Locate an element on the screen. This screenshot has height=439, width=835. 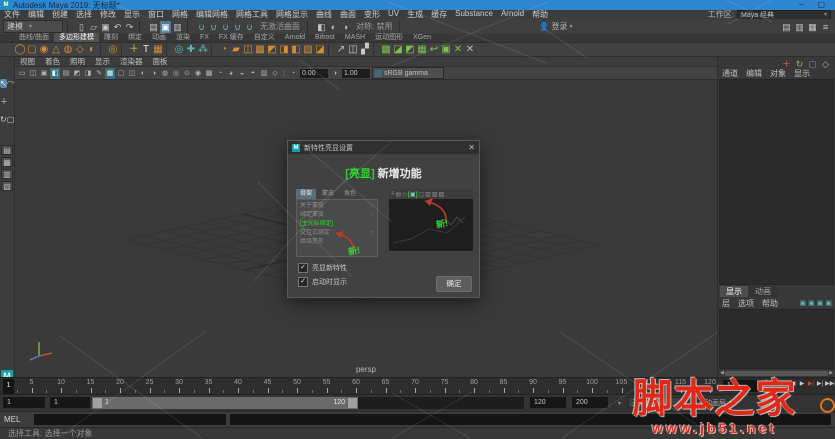
2d-pan-zoom-icon: ◩ is located at coordinates (77, 73).